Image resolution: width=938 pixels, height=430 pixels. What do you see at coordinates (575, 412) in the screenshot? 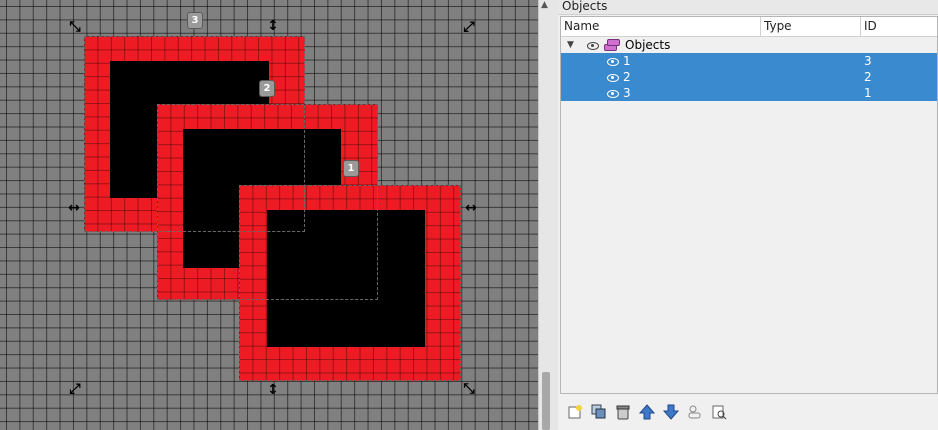
I see `new-object-icon` at bounding box center [575, 412].